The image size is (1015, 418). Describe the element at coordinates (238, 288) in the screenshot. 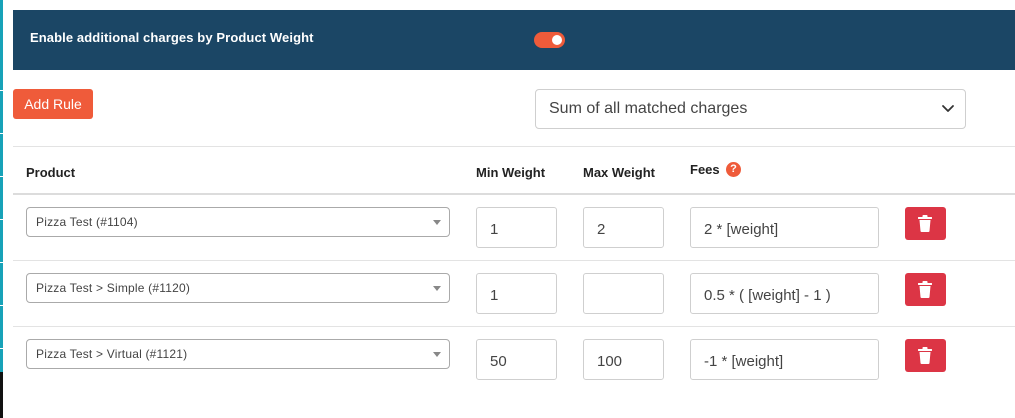

I see `product-select: Pizza Test > Simple (#1120)` at that location.